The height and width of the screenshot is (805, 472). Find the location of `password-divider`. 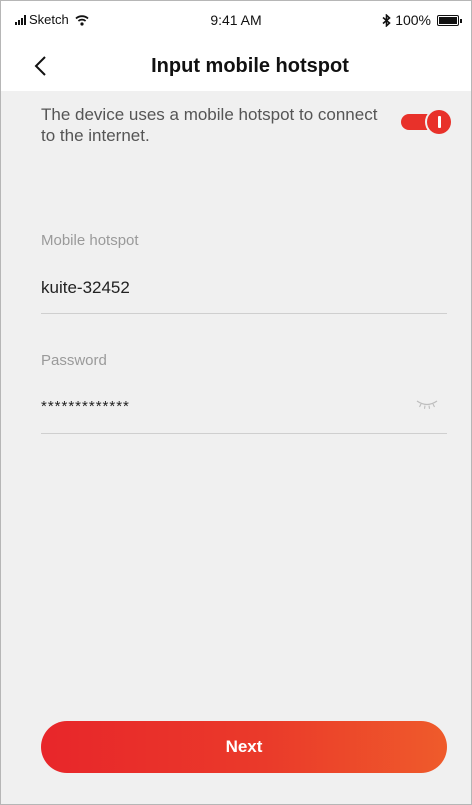

password-divider is located at coordinates (244, 433).